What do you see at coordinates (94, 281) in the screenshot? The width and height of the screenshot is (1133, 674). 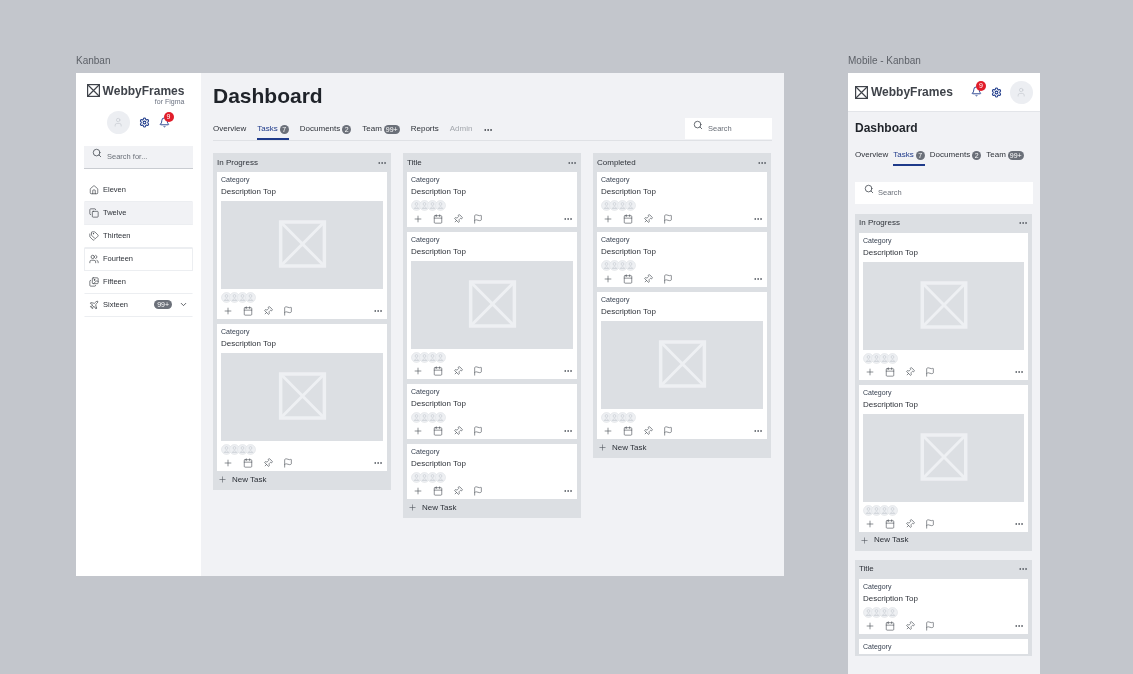 I see `images-icon` at bounding box center [94, 281].